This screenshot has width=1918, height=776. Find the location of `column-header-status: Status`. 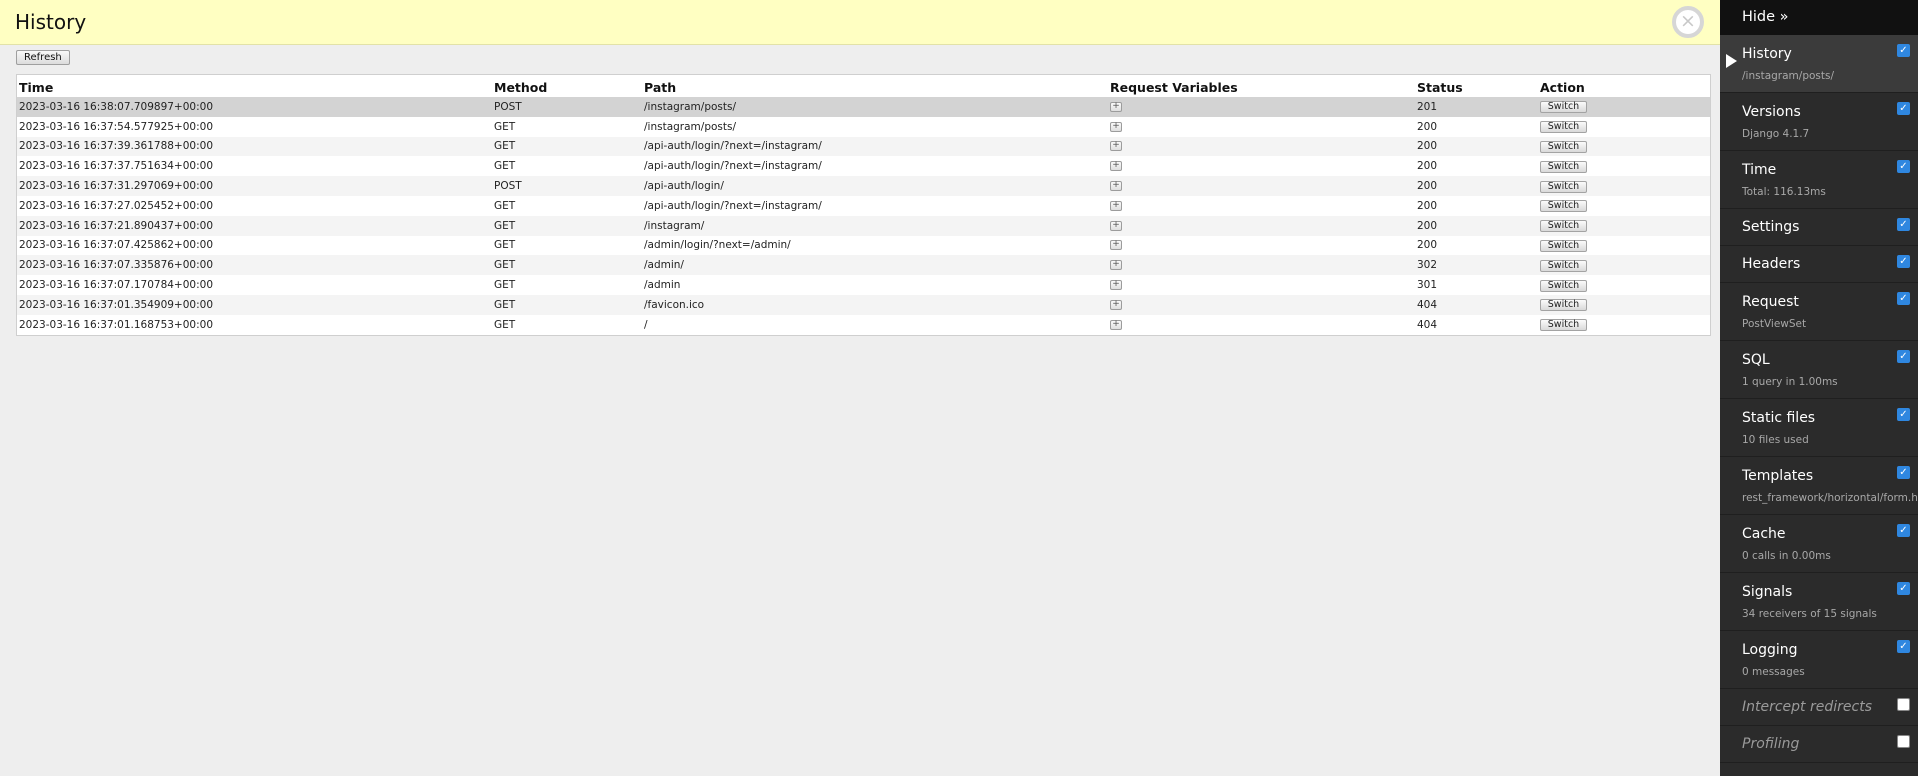

column-header-status: Status is located at coordinates (1440, 87).